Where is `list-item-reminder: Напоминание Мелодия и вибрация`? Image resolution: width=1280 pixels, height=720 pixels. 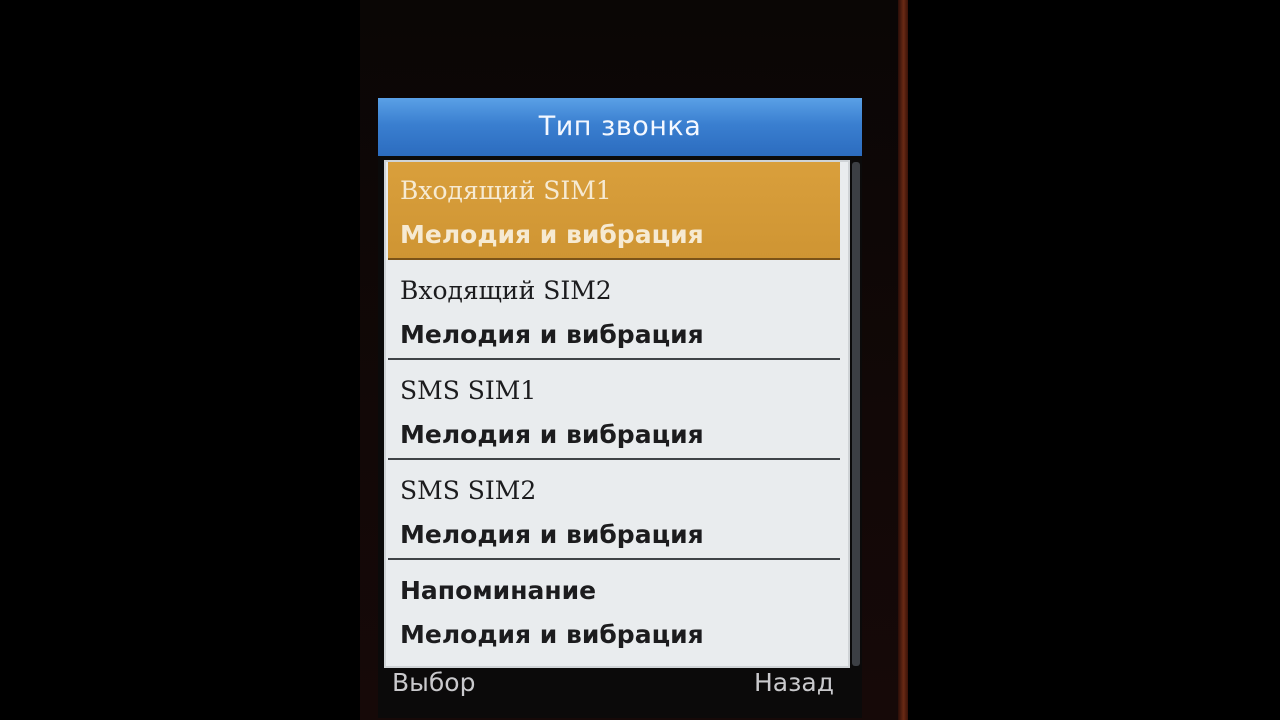 list-item-reminder: Напоминание Мелодия и вибрация is located at coordinates (614, 611).